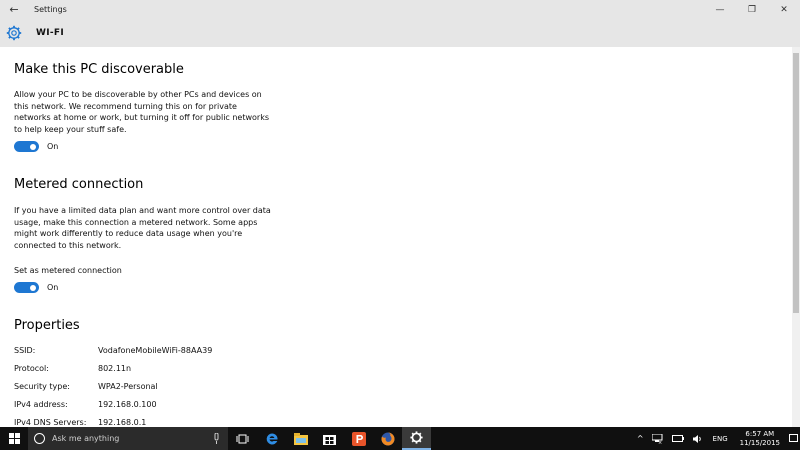 The height and width of the screenshot is (450, 800). What do you see at coordinates (720, 439) in the screenshot?
I see `input-language-indicator: ENG` at bounding box center [720, 439].